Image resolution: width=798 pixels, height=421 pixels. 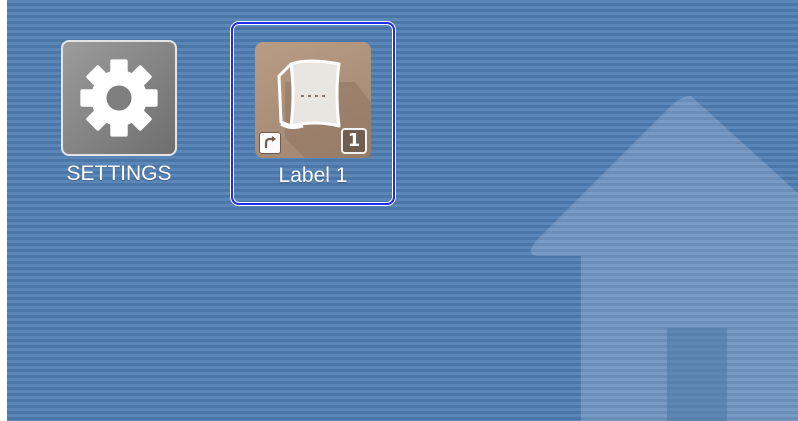 What do you see at coordinates (313, 100) in the screenshot?
I see `label-1-tile: 1` at bounding box center [313, 100].